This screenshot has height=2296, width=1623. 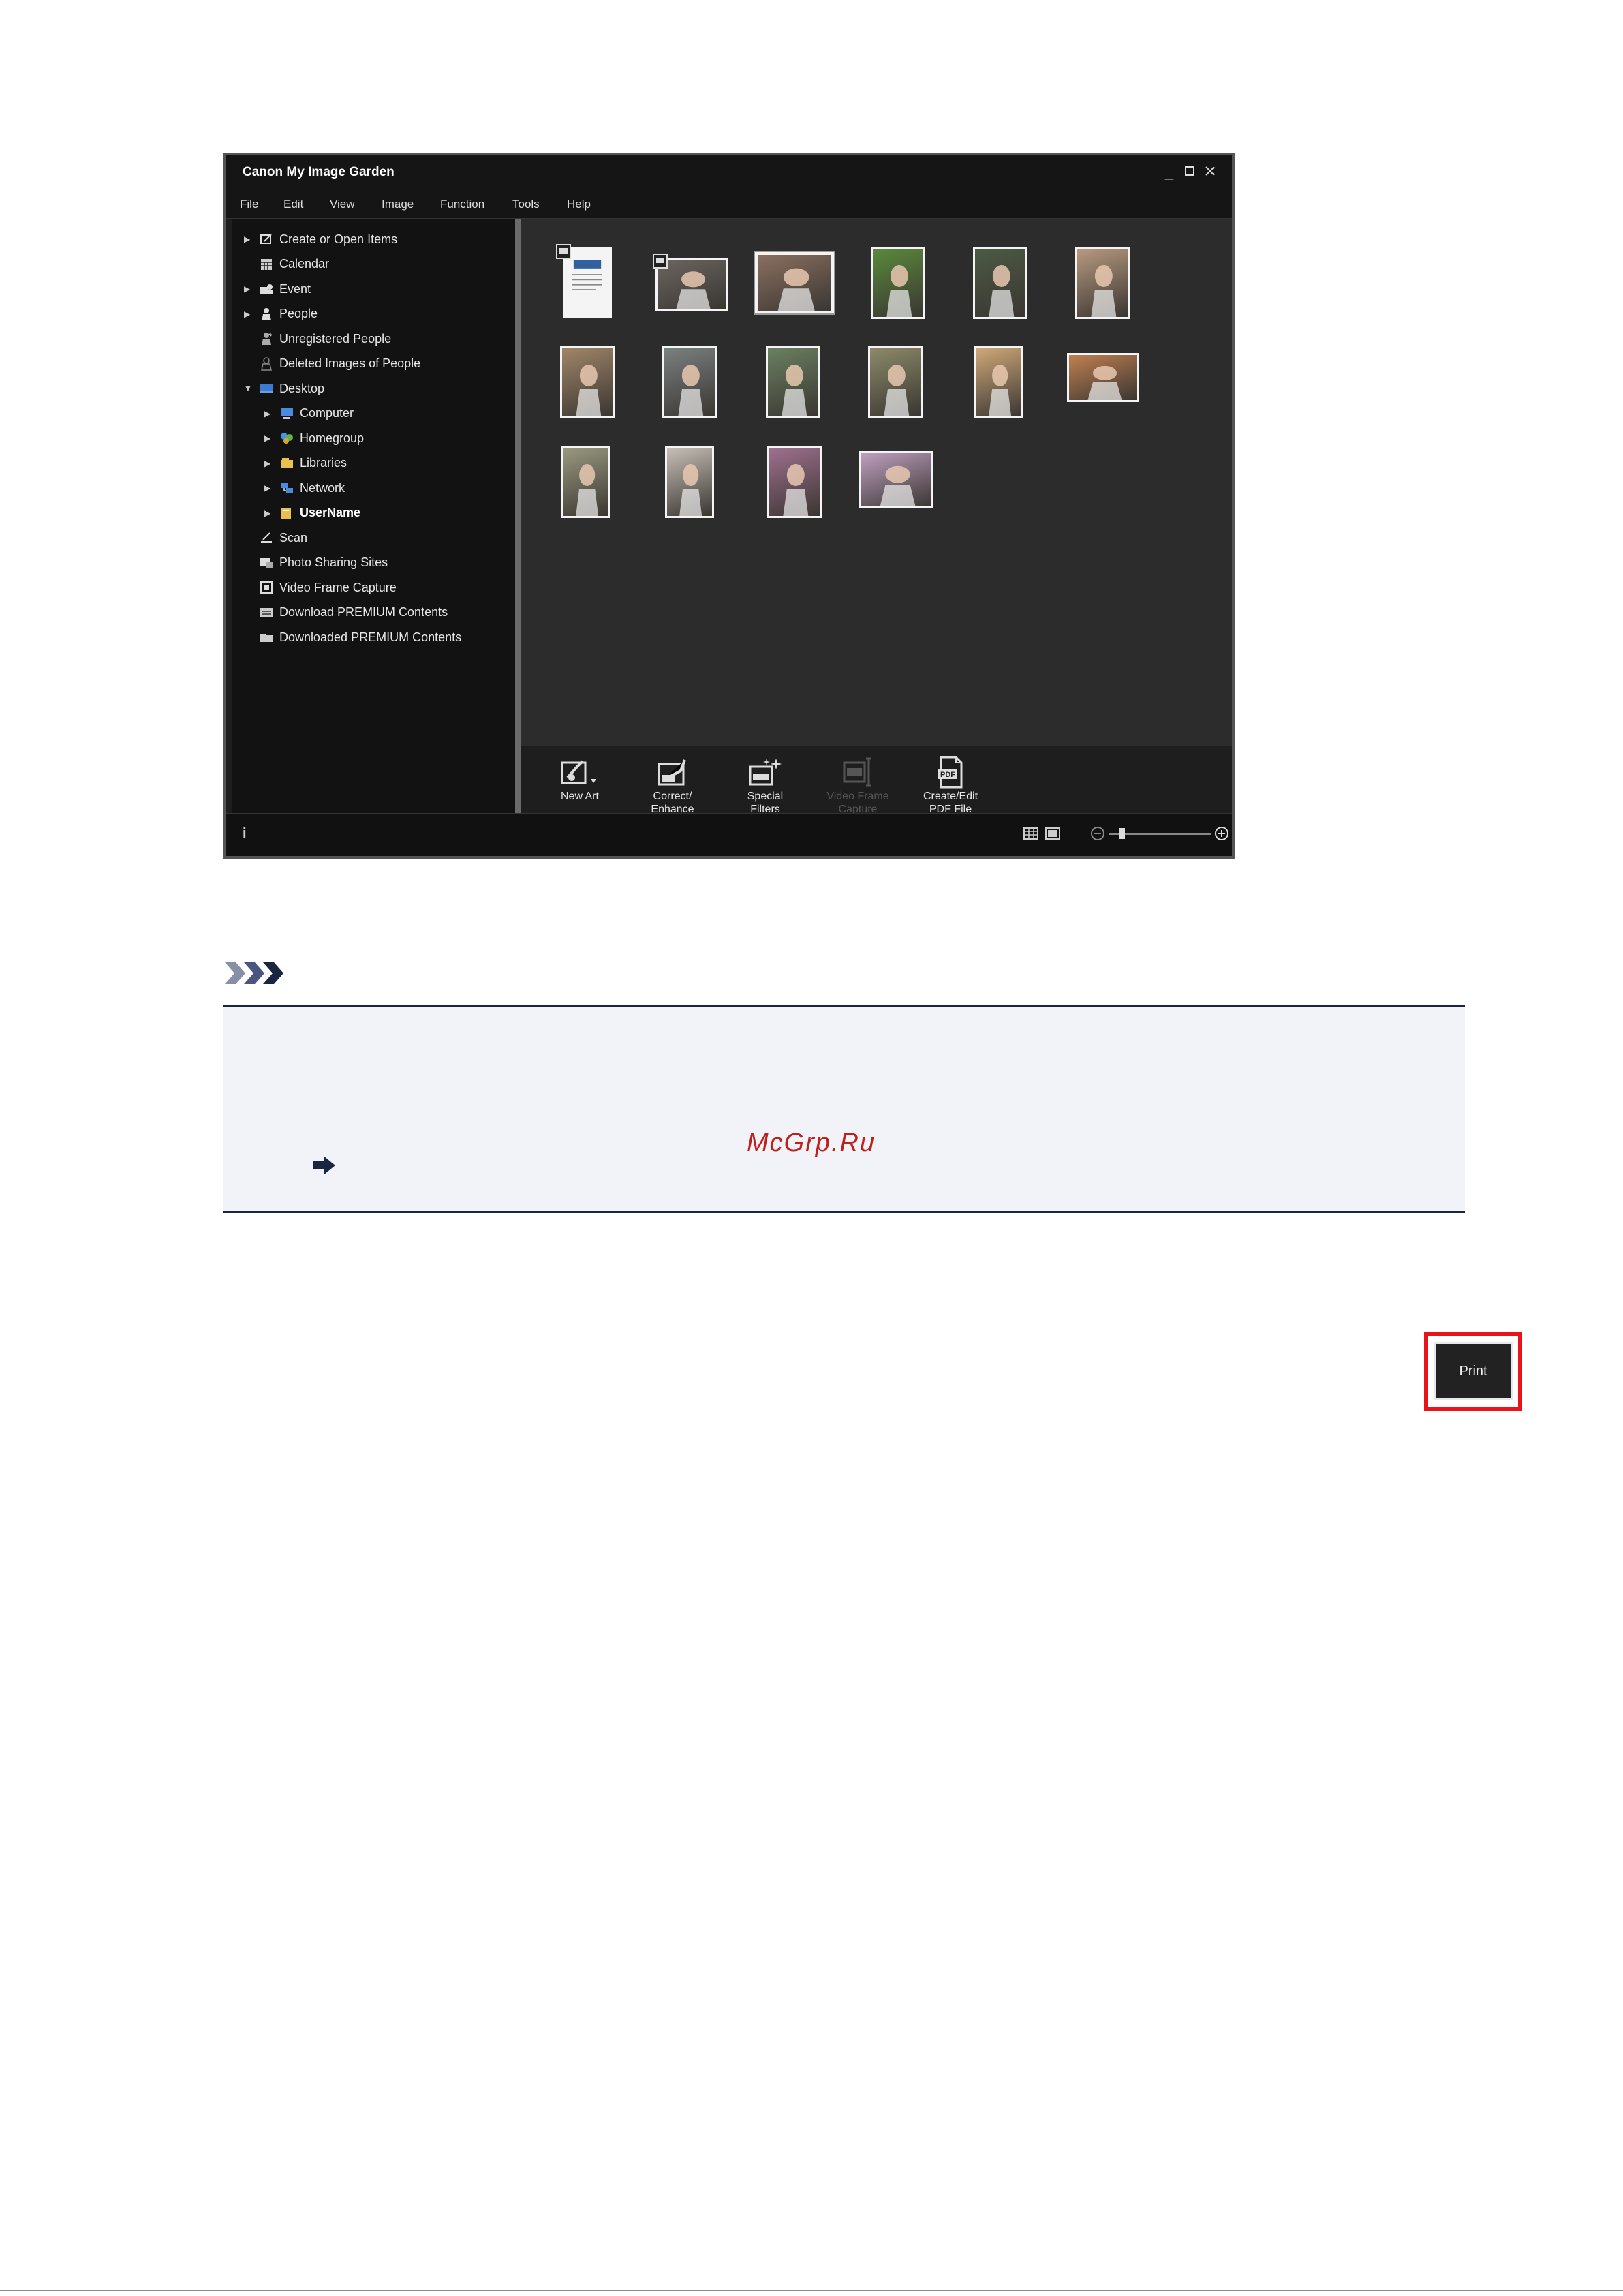 What do you see at coordinates (293, 204) in the screenshot?
I see `menu-edit: Edit` at bounding box center [293, 204].